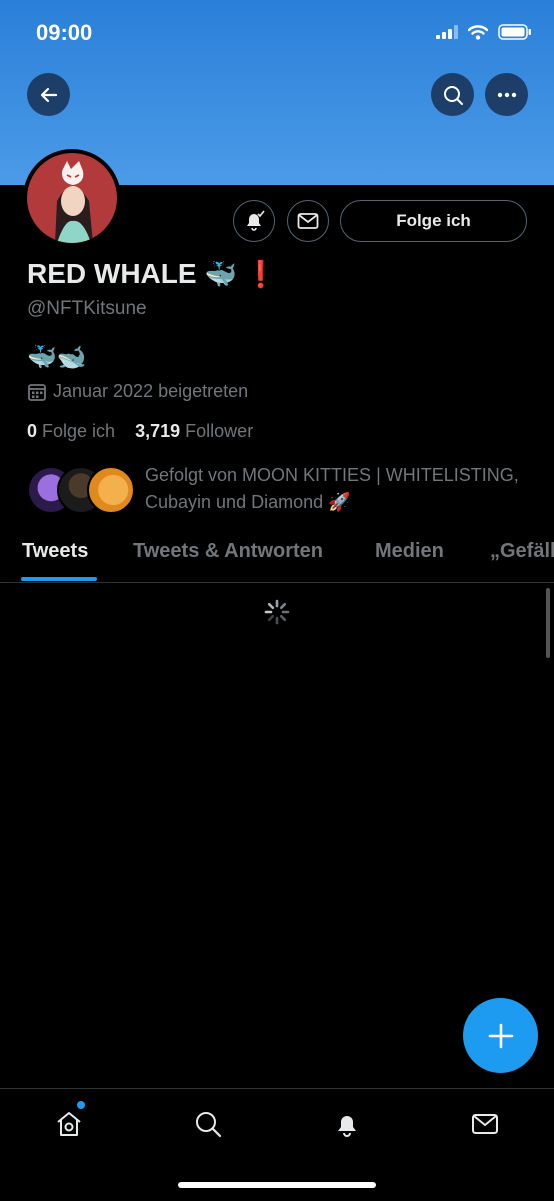  What do you see at coordinates (59, 579) in the screenshot?
I see `active-tab-indicator` at bounding box center [59, 579].